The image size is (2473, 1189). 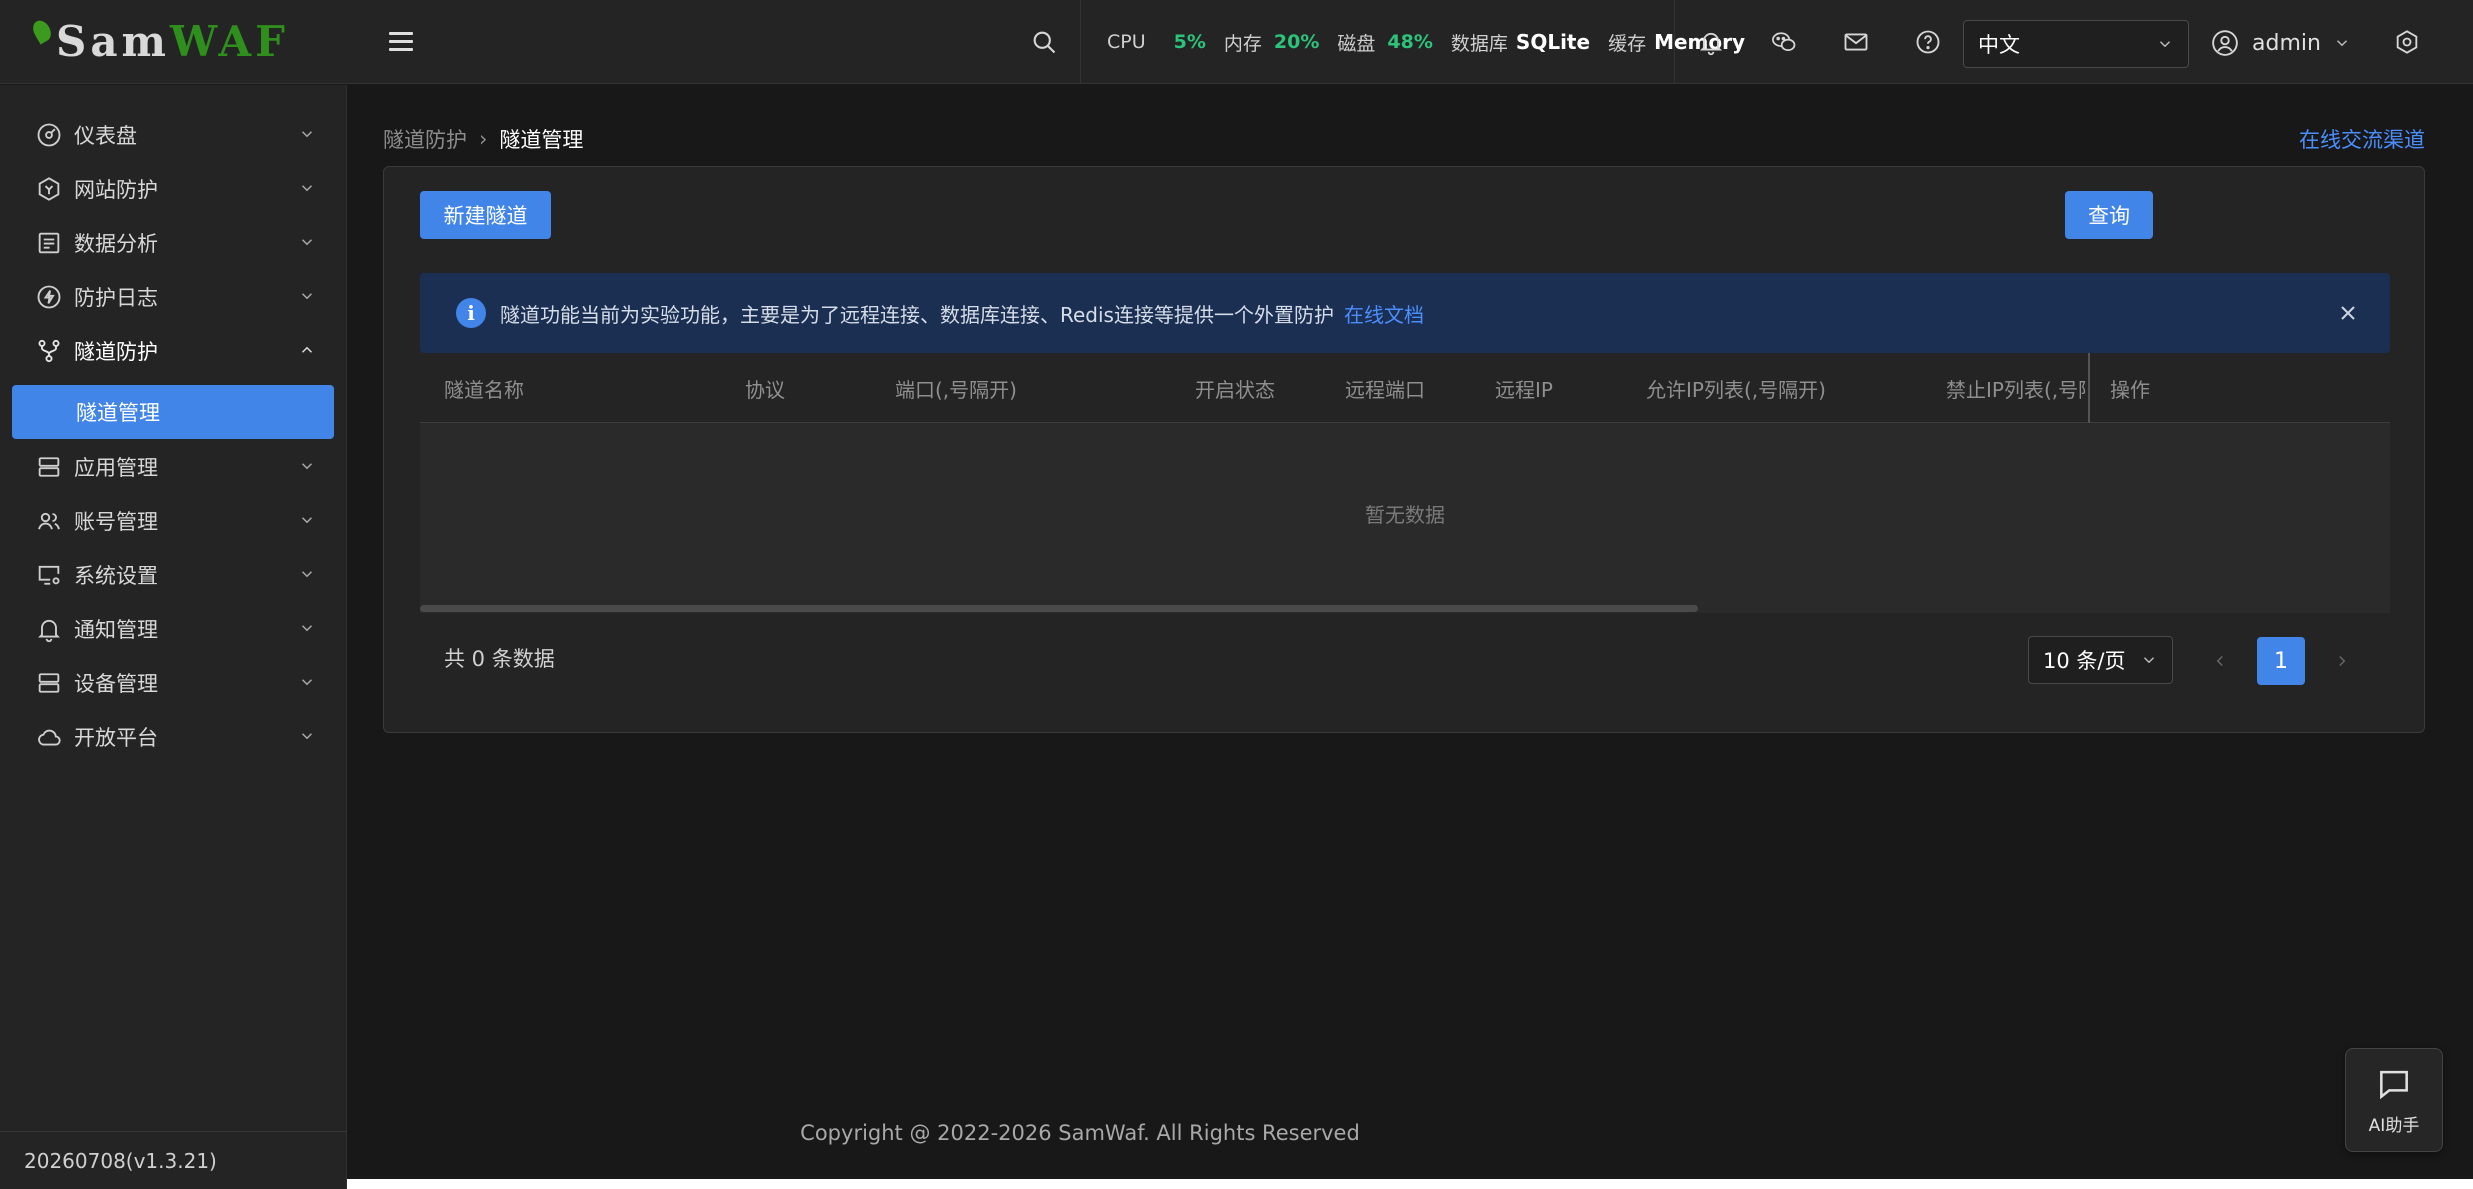 What do you see at coordinates (105, 136) in the screenshot?
I see `sidebar-item-label: 仪表盘` at bounding box center [105, 136].